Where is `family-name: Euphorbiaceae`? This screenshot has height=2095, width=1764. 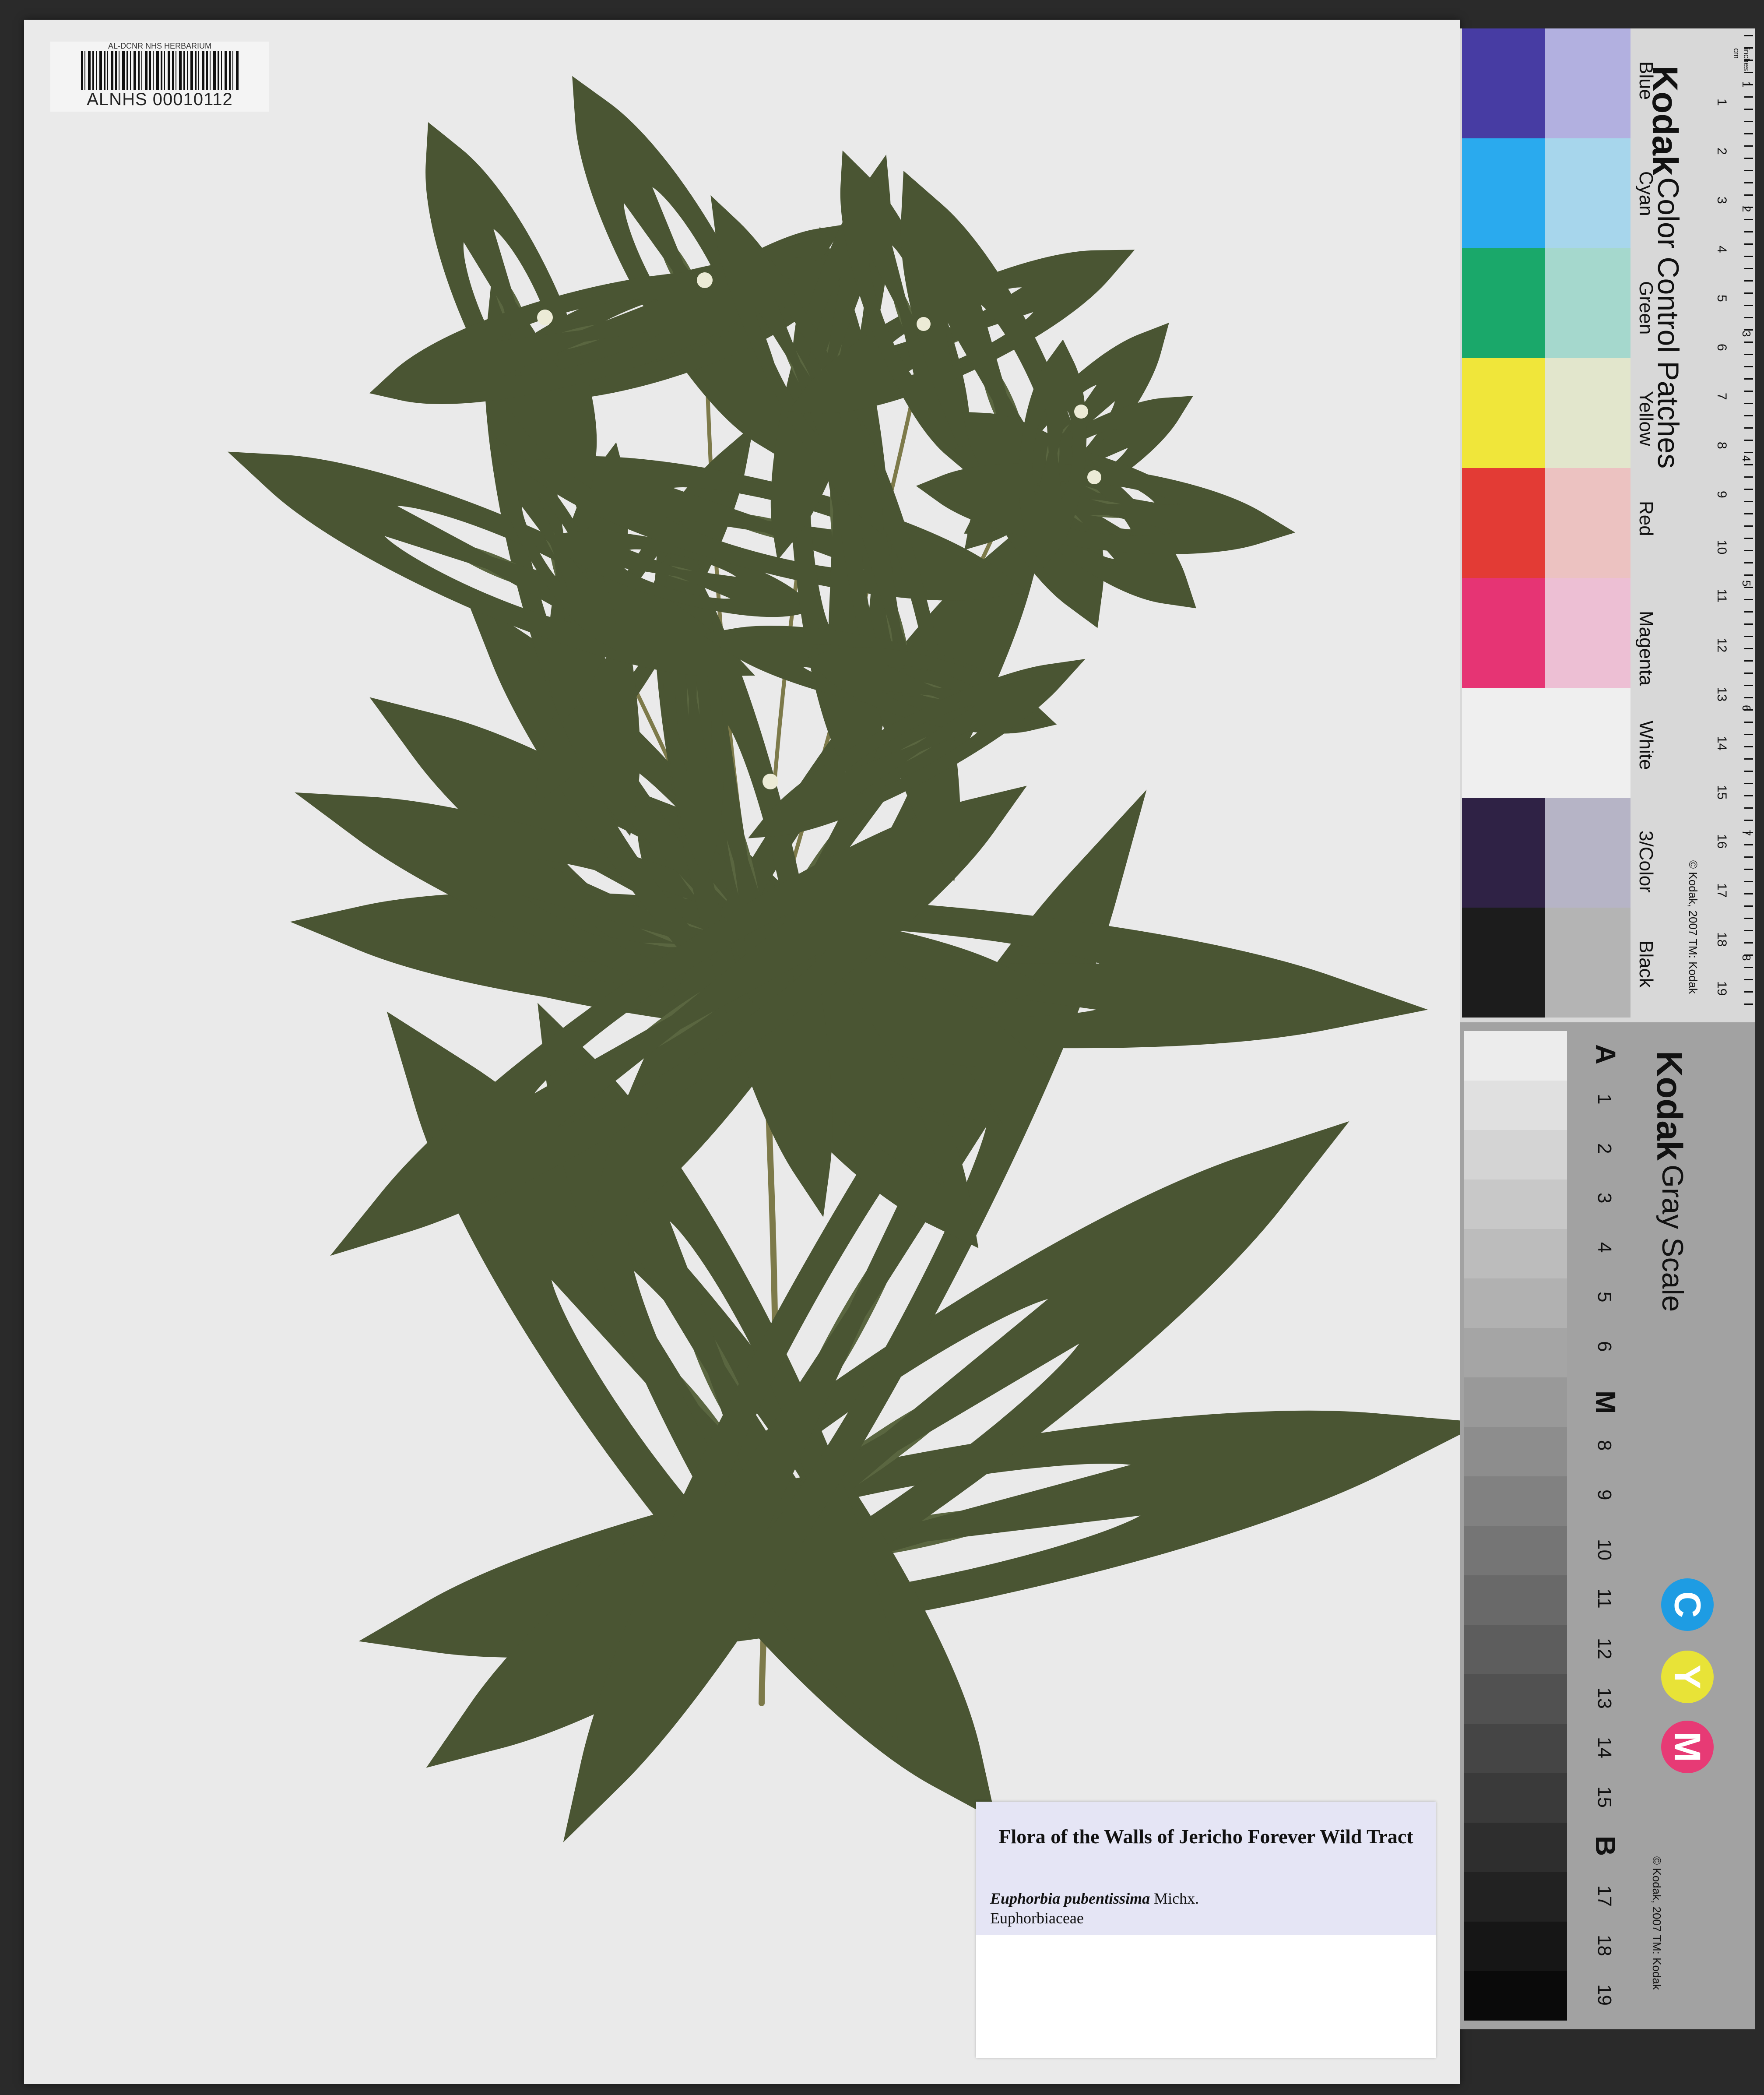 family-name: Euphorbiaceae is located at coordinates (1037, 1918).